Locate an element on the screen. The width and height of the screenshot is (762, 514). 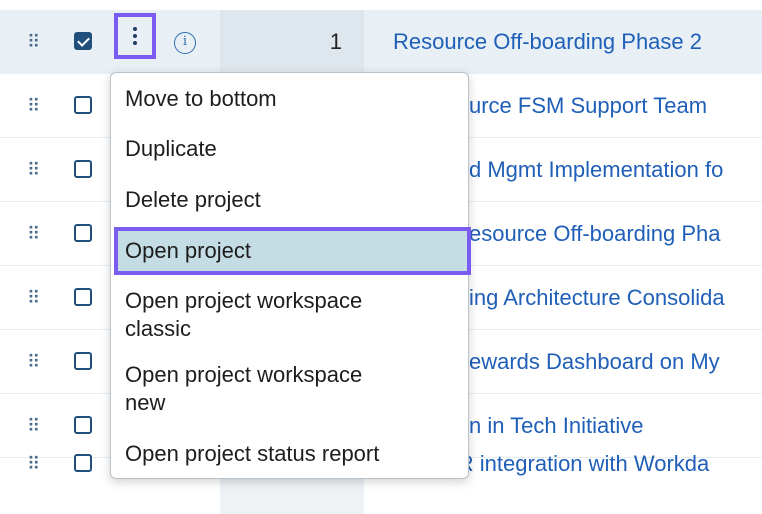
table-row: ⠿ i 1 Resource Off-boarding Phase 2 is located at coordinates (381, 42).